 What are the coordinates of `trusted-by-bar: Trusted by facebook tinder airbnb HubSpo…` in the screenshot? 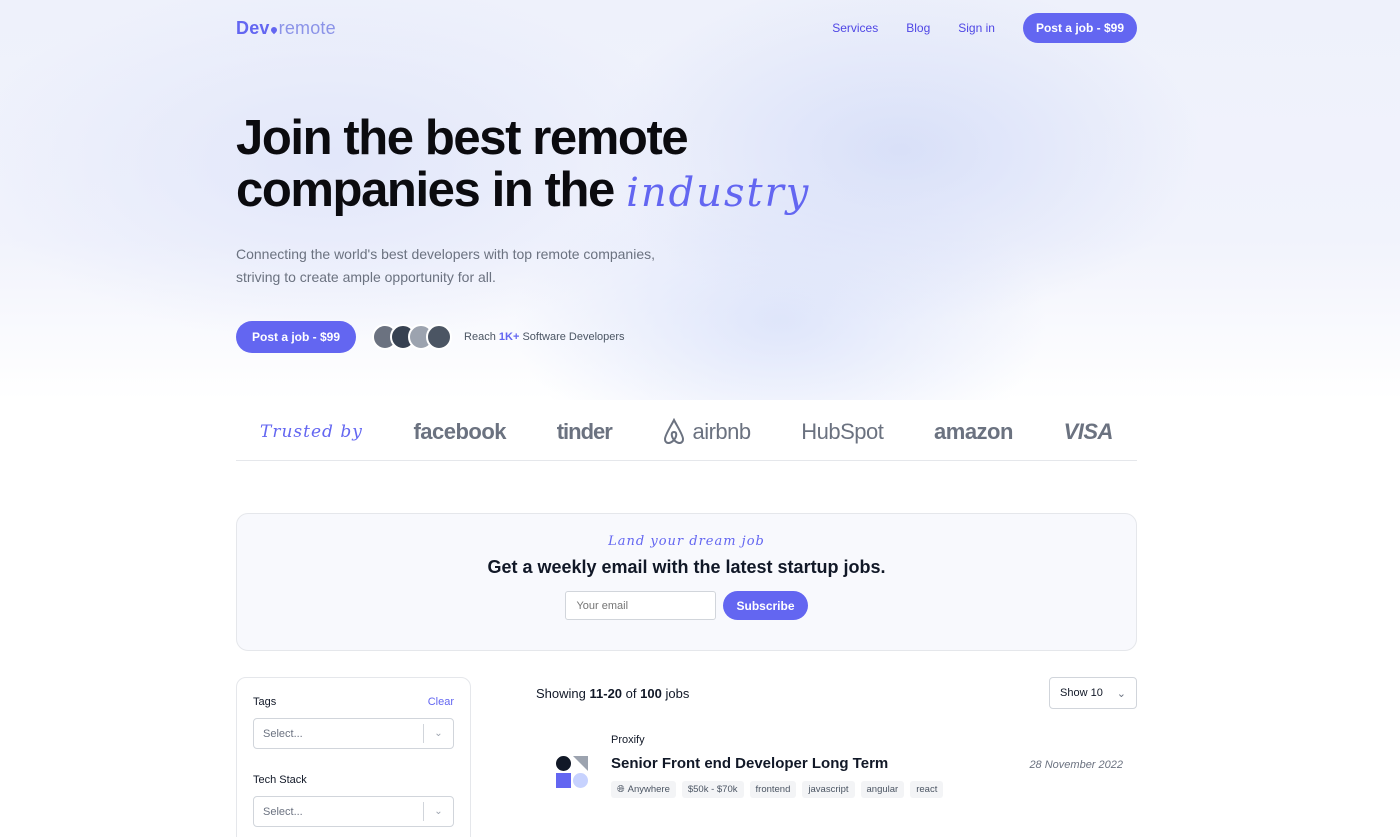 It's located at (686, 432).